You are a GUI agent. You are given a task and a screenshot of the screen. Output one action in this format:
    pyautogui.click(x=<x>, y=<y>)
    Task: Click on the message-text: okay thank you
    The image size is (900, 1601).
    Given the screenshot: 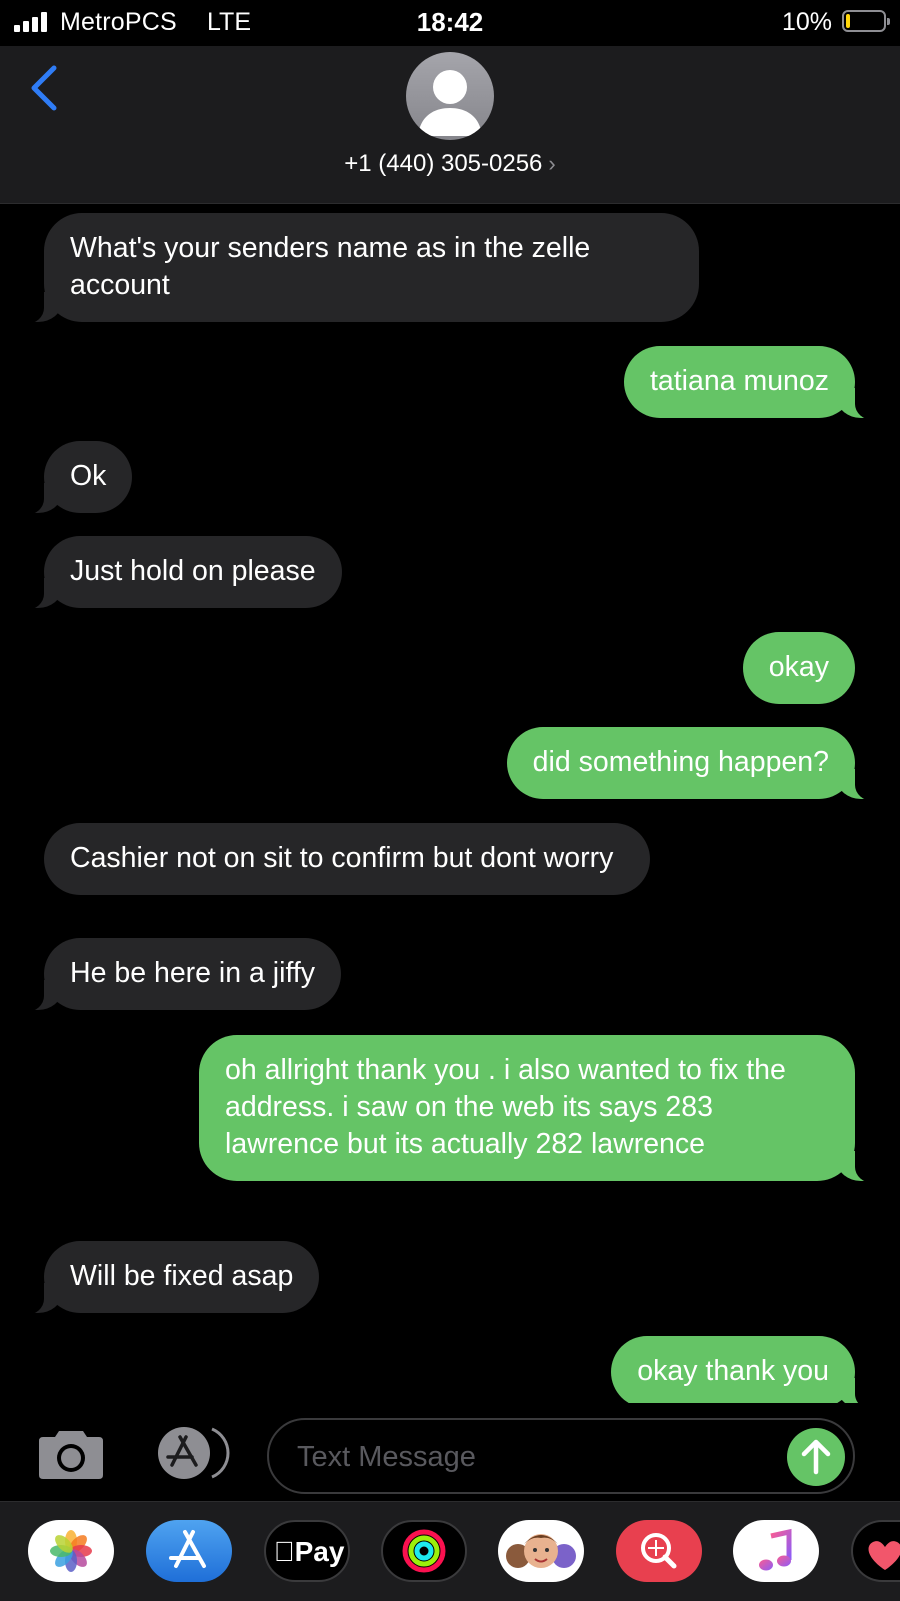 What is the action you would take?
    pyautogui.click(x=733, y=1371)
    